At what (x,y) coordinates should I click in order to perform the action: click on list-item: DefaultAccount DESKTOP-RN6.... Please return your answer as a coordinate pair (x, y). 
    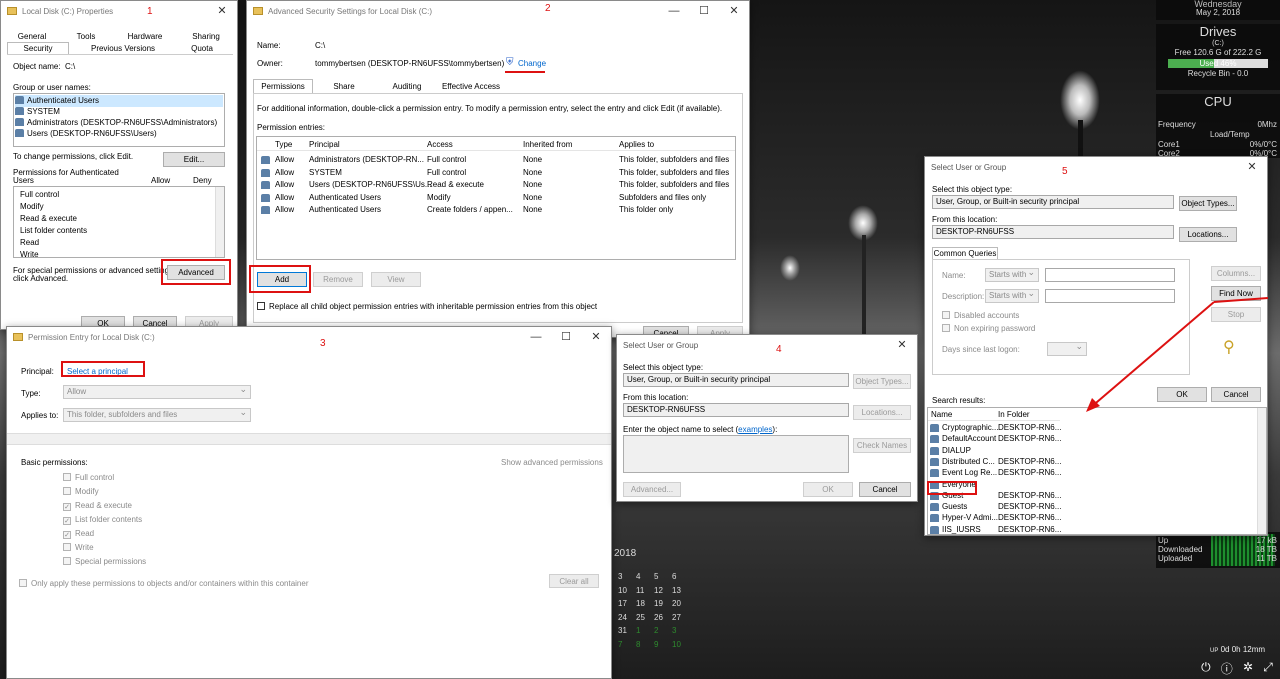
    Looking at the image, I should click on (994, 439).